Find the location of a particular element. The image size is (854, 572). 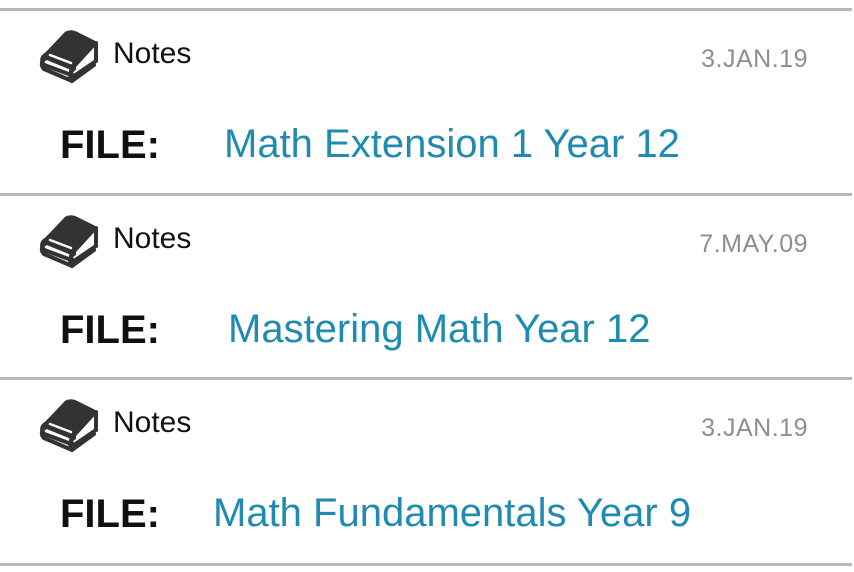

divider is located at coordinates (426, 564).